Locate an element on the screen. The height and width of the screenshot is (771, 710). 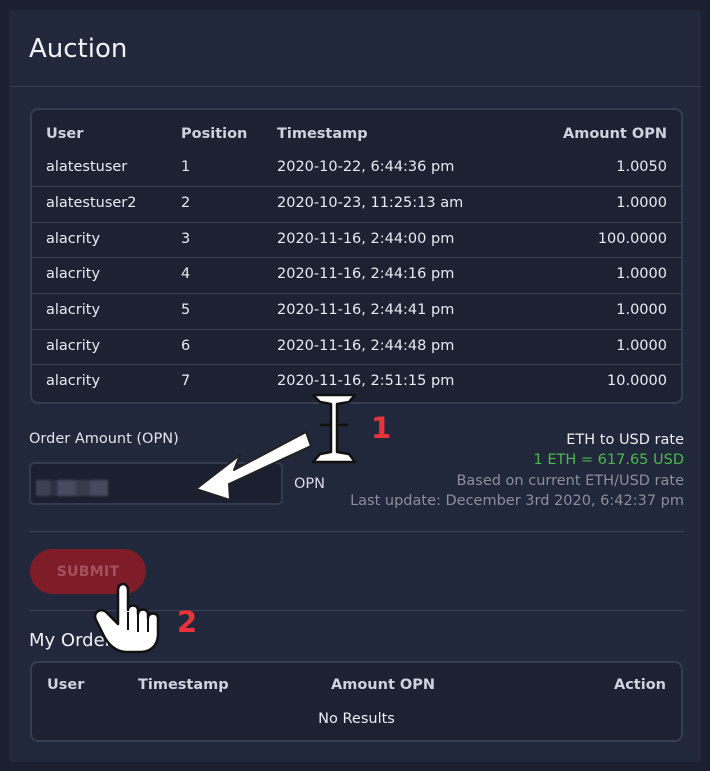
cell-position: 3 is located at coordinates (186, 239).